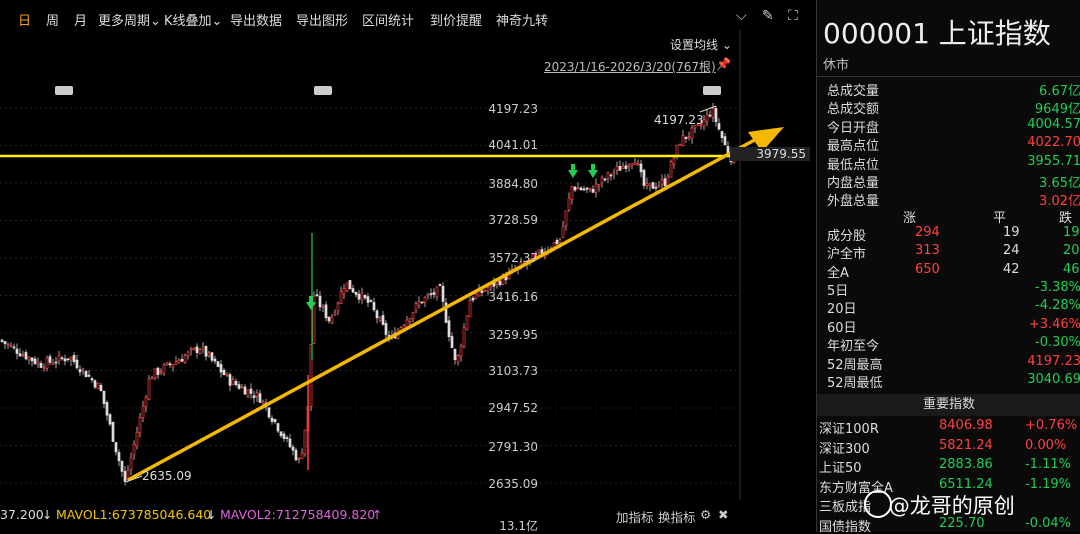  Describe the element at coordinates (793, 16) in the screenshot. I see `fullscreen-icon: ⛶` at that location.